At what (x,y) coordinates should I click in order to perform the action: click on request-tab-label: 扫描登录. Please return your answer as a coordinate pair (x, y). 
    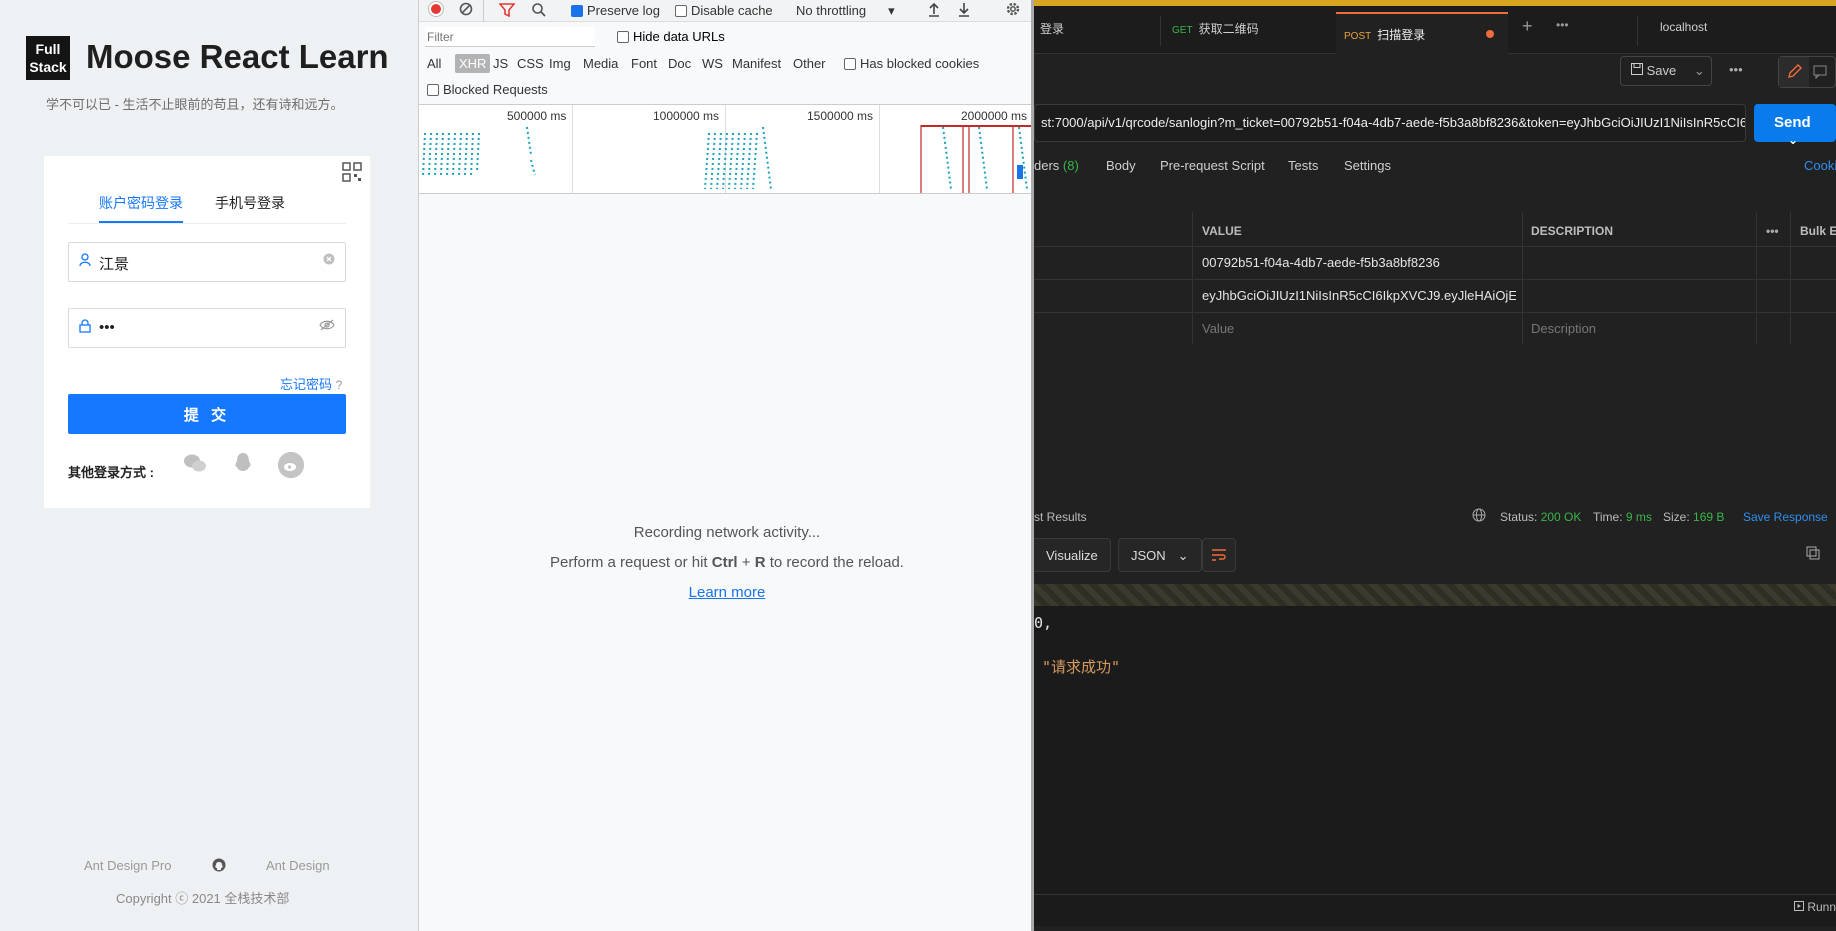
    Looking at the image, I should click on (1401, 35).